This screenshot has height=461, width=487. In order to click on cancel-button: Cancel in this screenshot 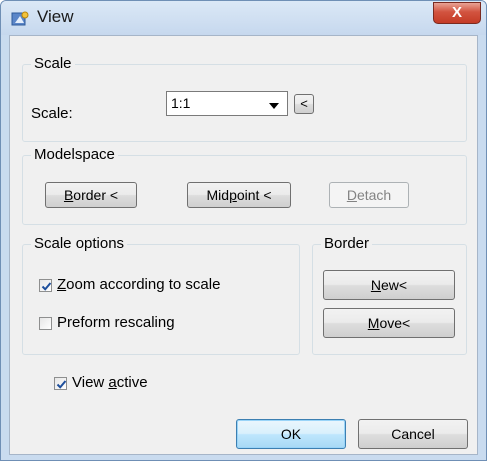, I will do `click(413, 434)`.